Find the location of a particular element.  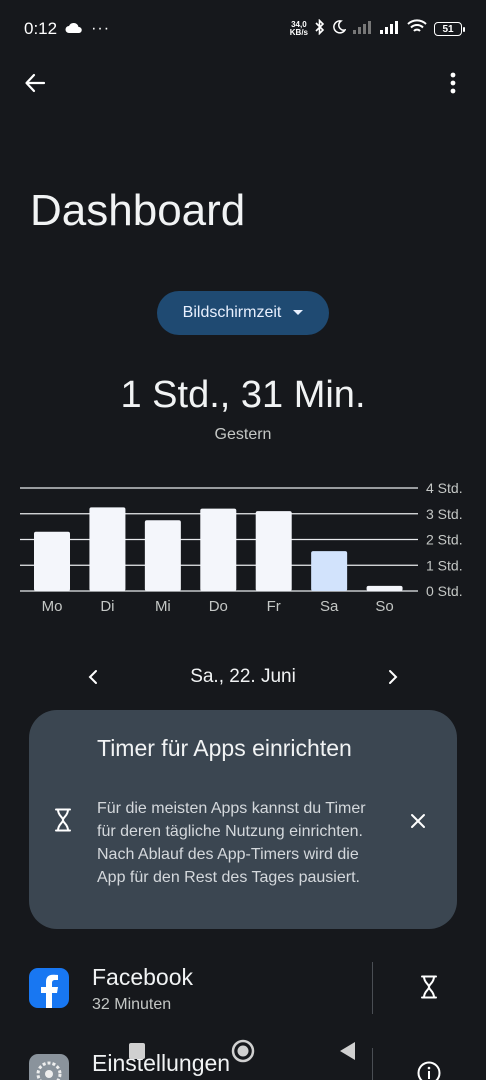

app-usage-time: 32 Minuten is located at coordinates (132, 1004).